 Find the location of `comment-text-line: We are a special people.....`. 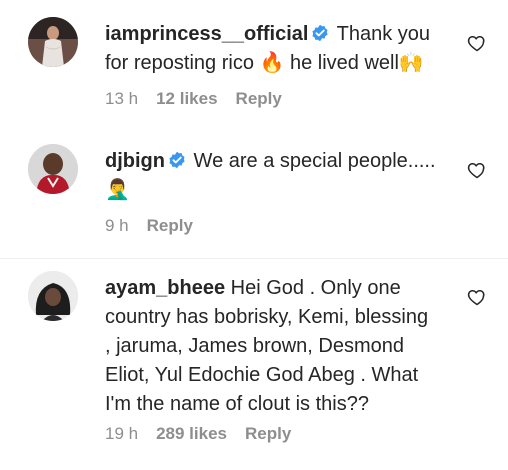

comment-text-line: We are a special people..... is located at coordinates (314, 161).